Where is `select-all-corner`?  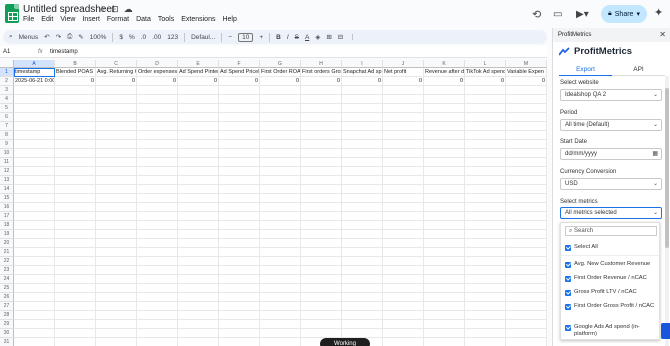
select-all-corner is located at coordinates (7, 64).